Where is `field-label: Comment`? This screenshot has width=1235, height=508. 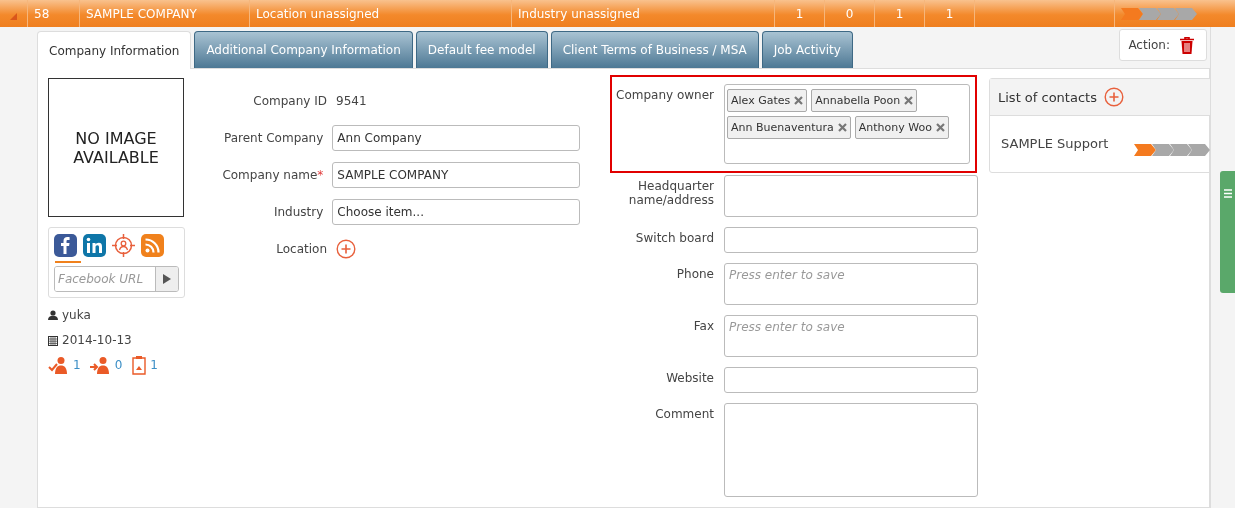
field-label: Comment is located at coordinates (684, 413).